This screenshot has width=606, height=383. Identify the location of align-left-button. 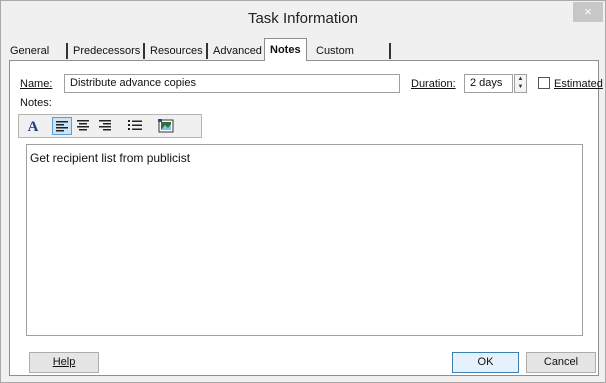
(62, 126).